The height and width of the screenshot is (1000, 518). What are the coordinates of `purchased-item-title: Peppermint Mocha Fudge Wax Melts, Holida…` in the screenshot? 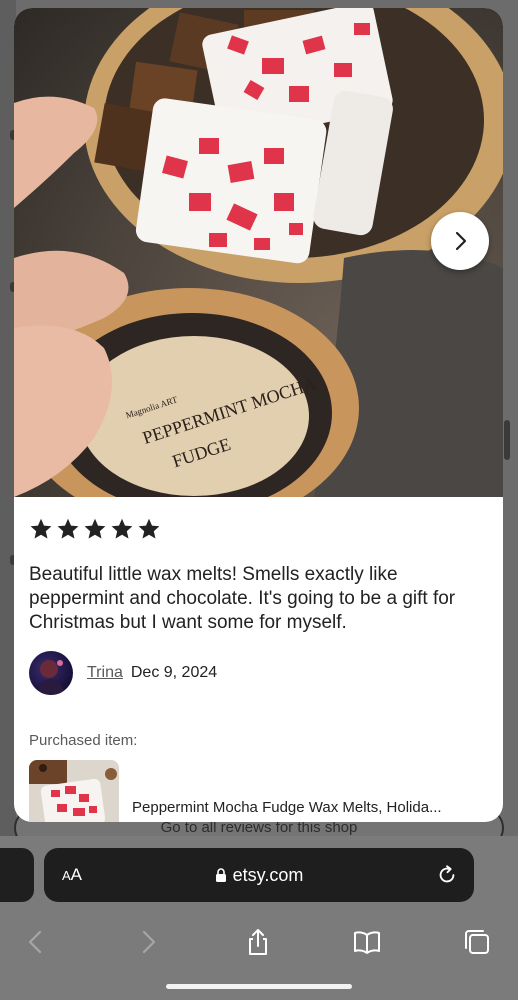 It's located at (312, 807).